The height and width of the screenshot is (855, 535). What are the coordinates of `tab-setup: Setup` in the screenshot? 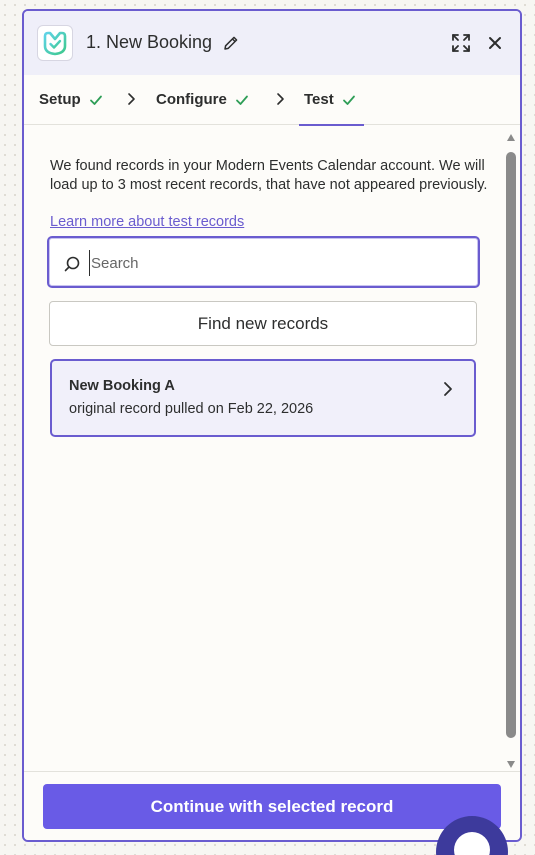 It's located at (71, 99).